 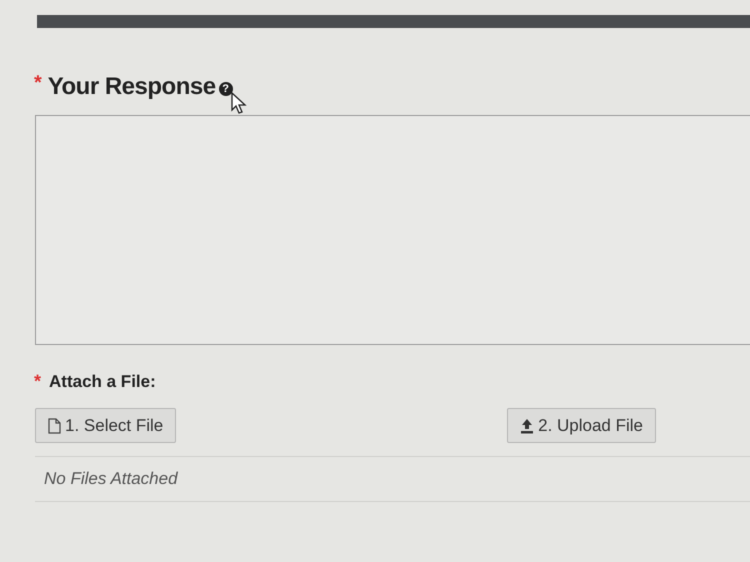 What do you see at coordinates (527, 426) in the screenshot?
I see `upload-icon` at bounding box center [527, 426].